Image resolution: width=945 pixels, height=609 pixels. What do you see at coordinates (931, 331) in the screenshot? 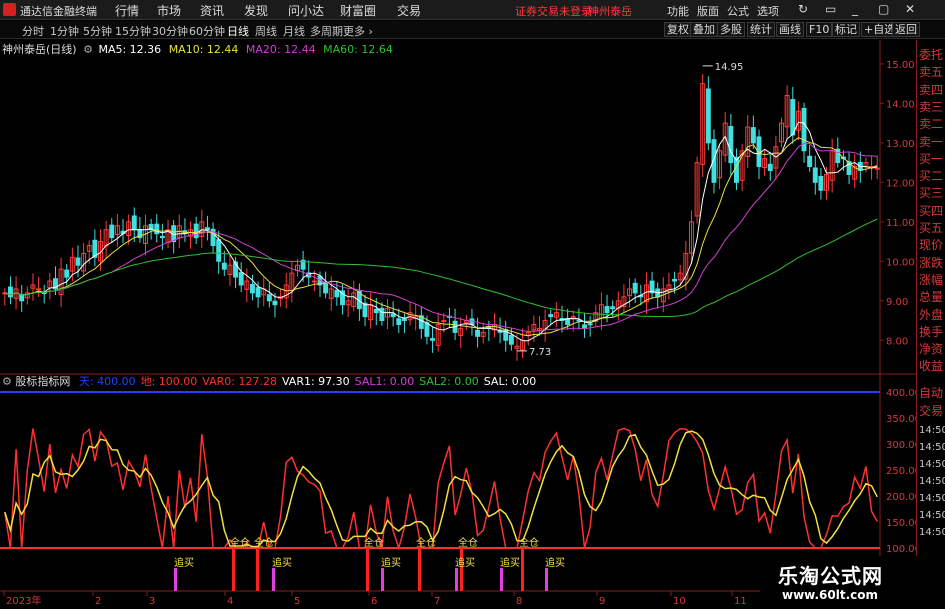
I see `side-item-16: 换手` at bounding box center [931, 331].